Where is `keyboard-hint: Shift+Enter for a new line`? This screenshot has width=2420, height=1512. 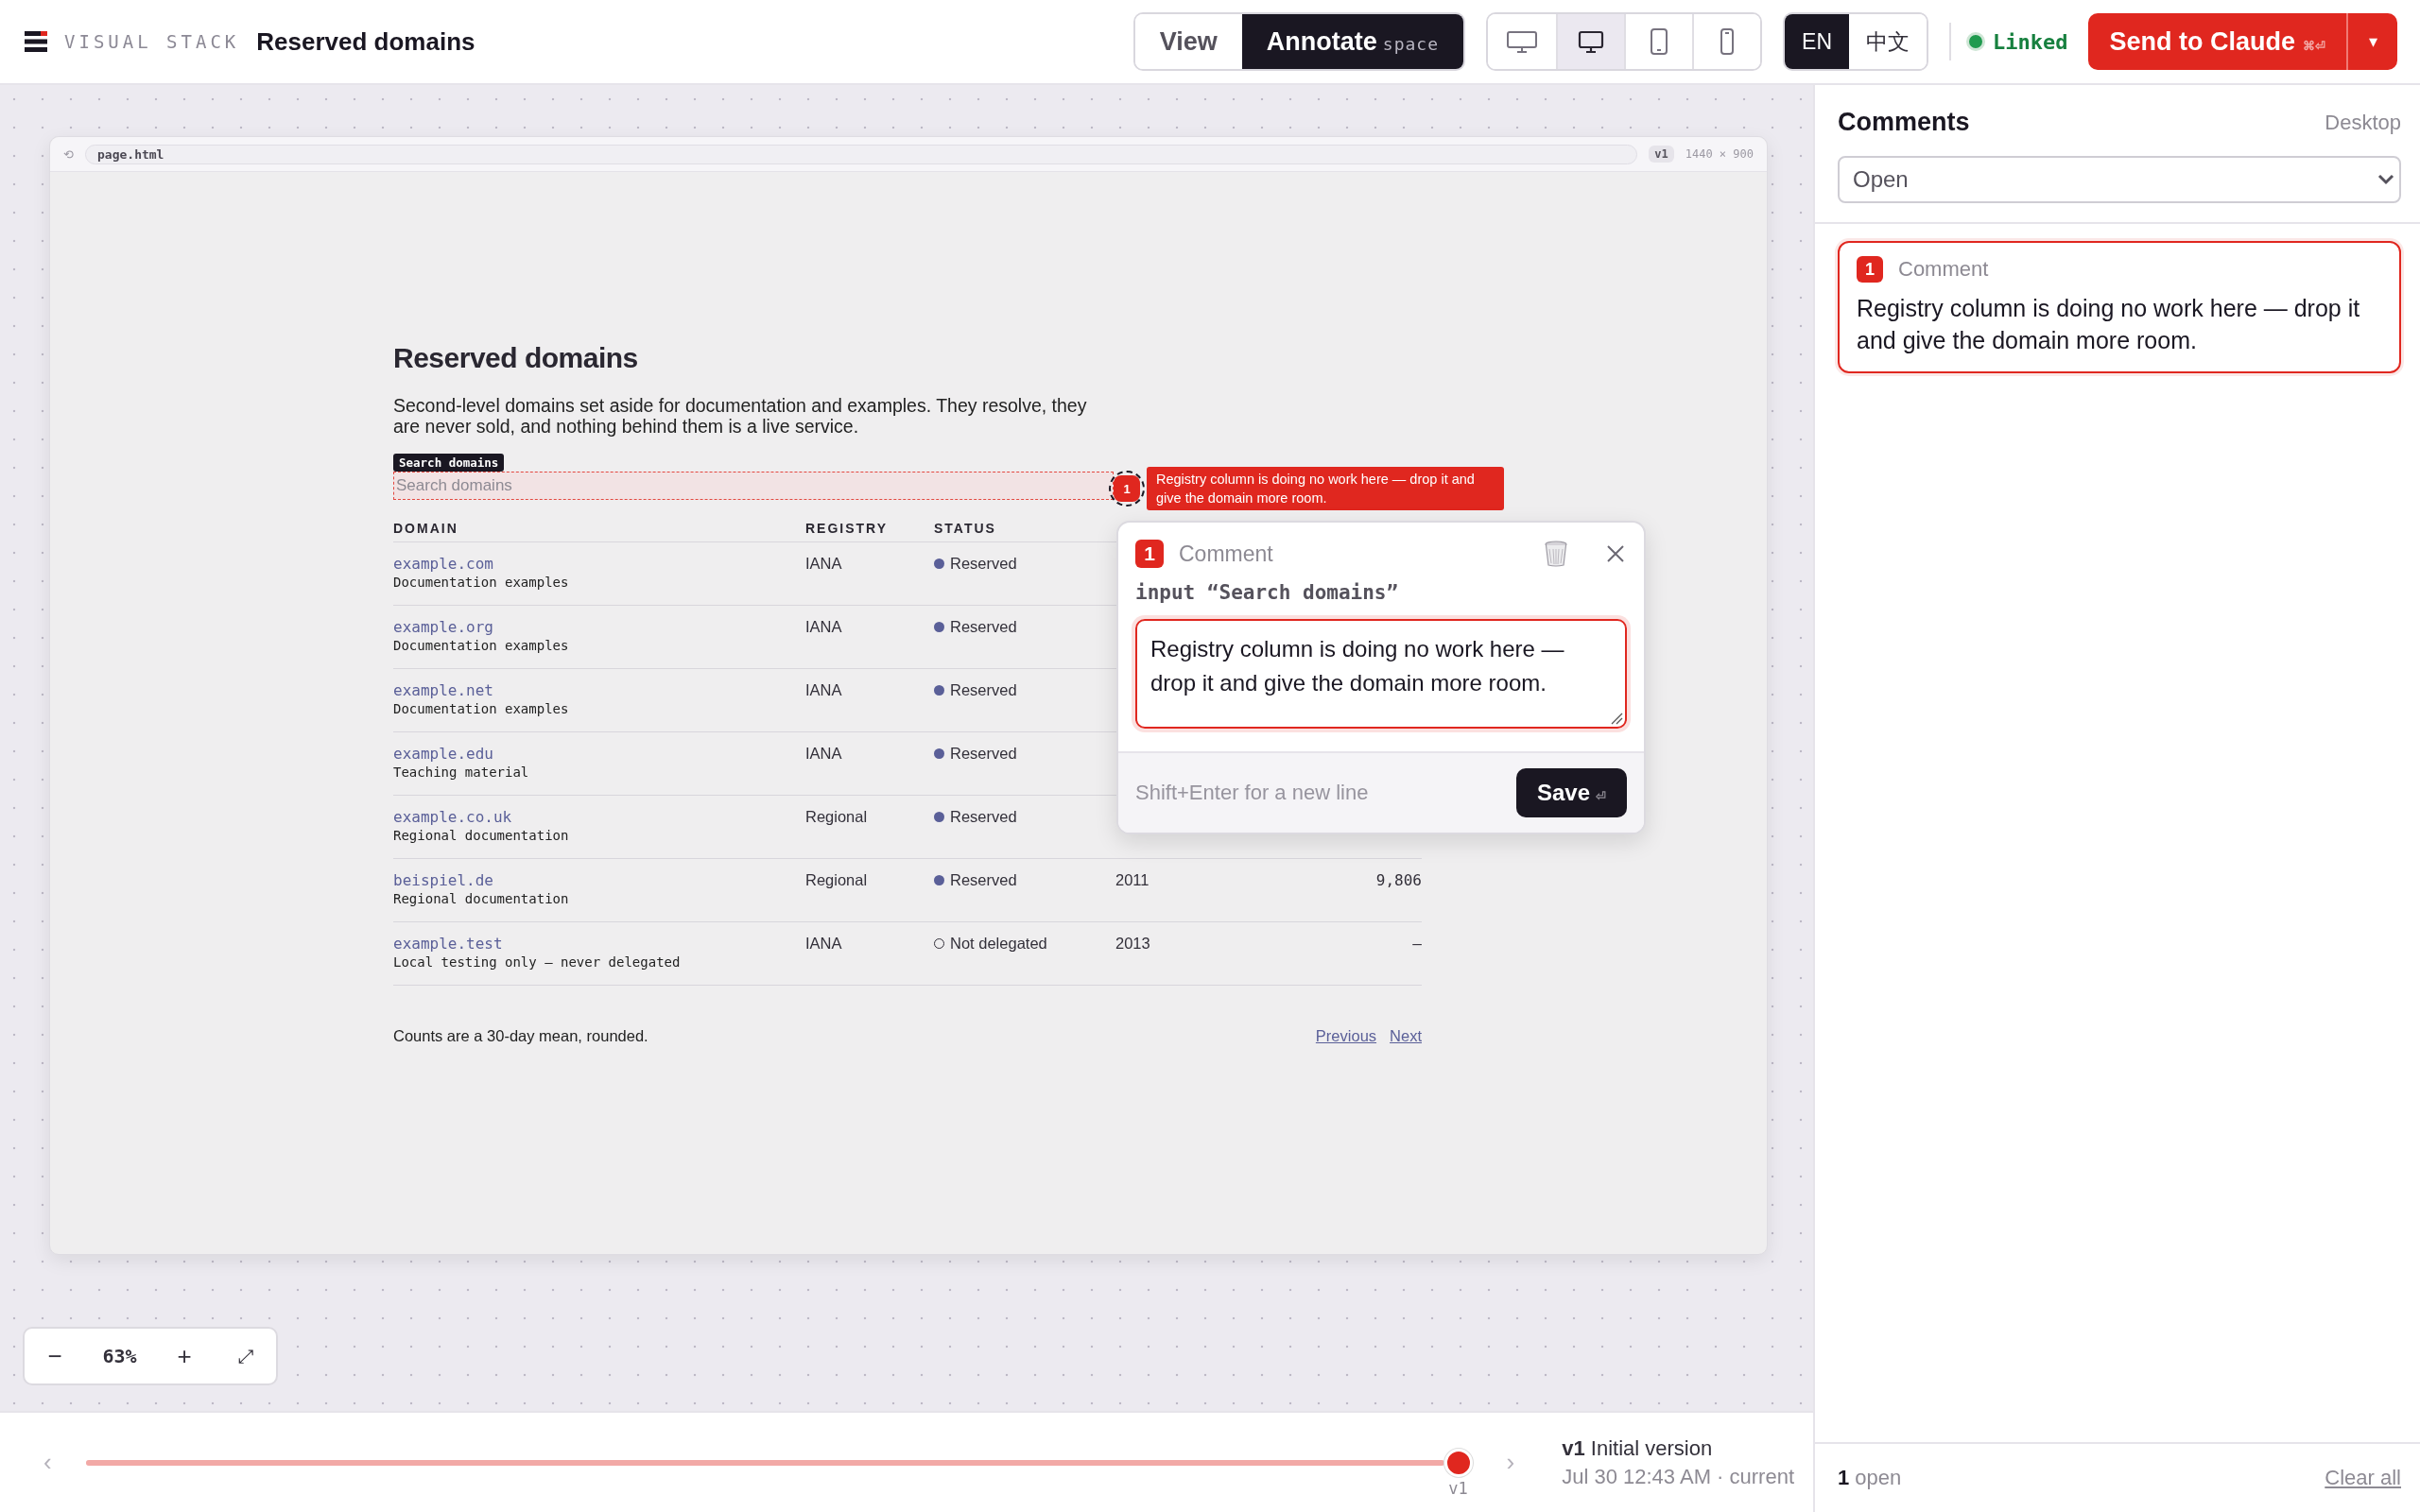 keyboard-hint: Shift+Enter for a new line is located at coordinates (1252, 793).